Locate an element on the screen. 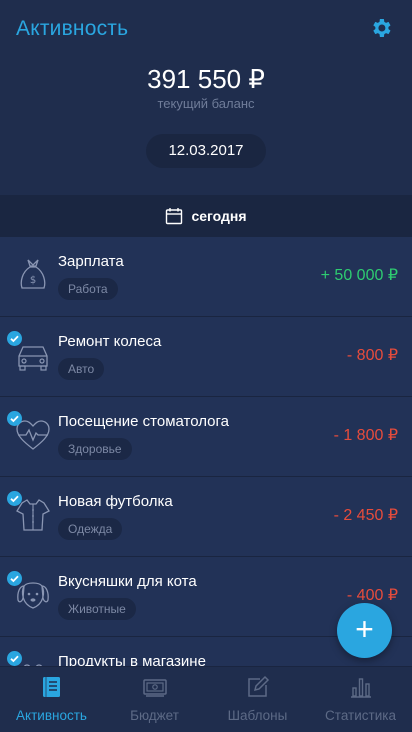 This screenshot has height=732, width=412. transaction-name: Новая футболка is located at coordinates (115, 501).